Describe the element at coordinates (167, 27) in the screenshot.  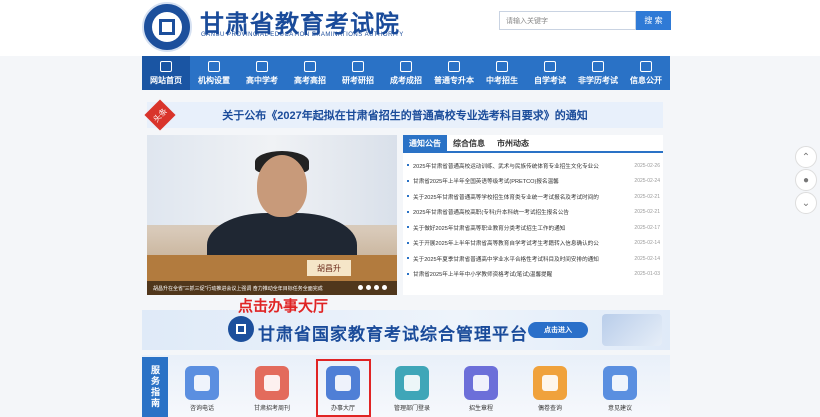
I see `logo-icon` at that location.